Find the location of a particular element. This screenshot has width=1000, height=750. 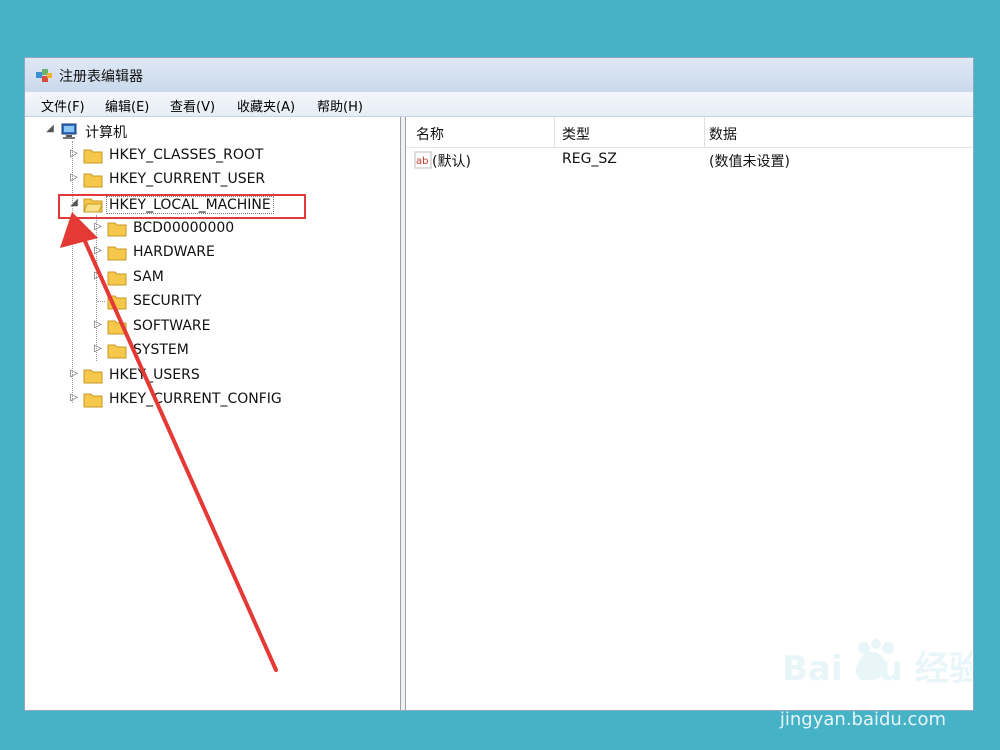

window-title: 注册表编辑器 is located at coordinates (101, 77).